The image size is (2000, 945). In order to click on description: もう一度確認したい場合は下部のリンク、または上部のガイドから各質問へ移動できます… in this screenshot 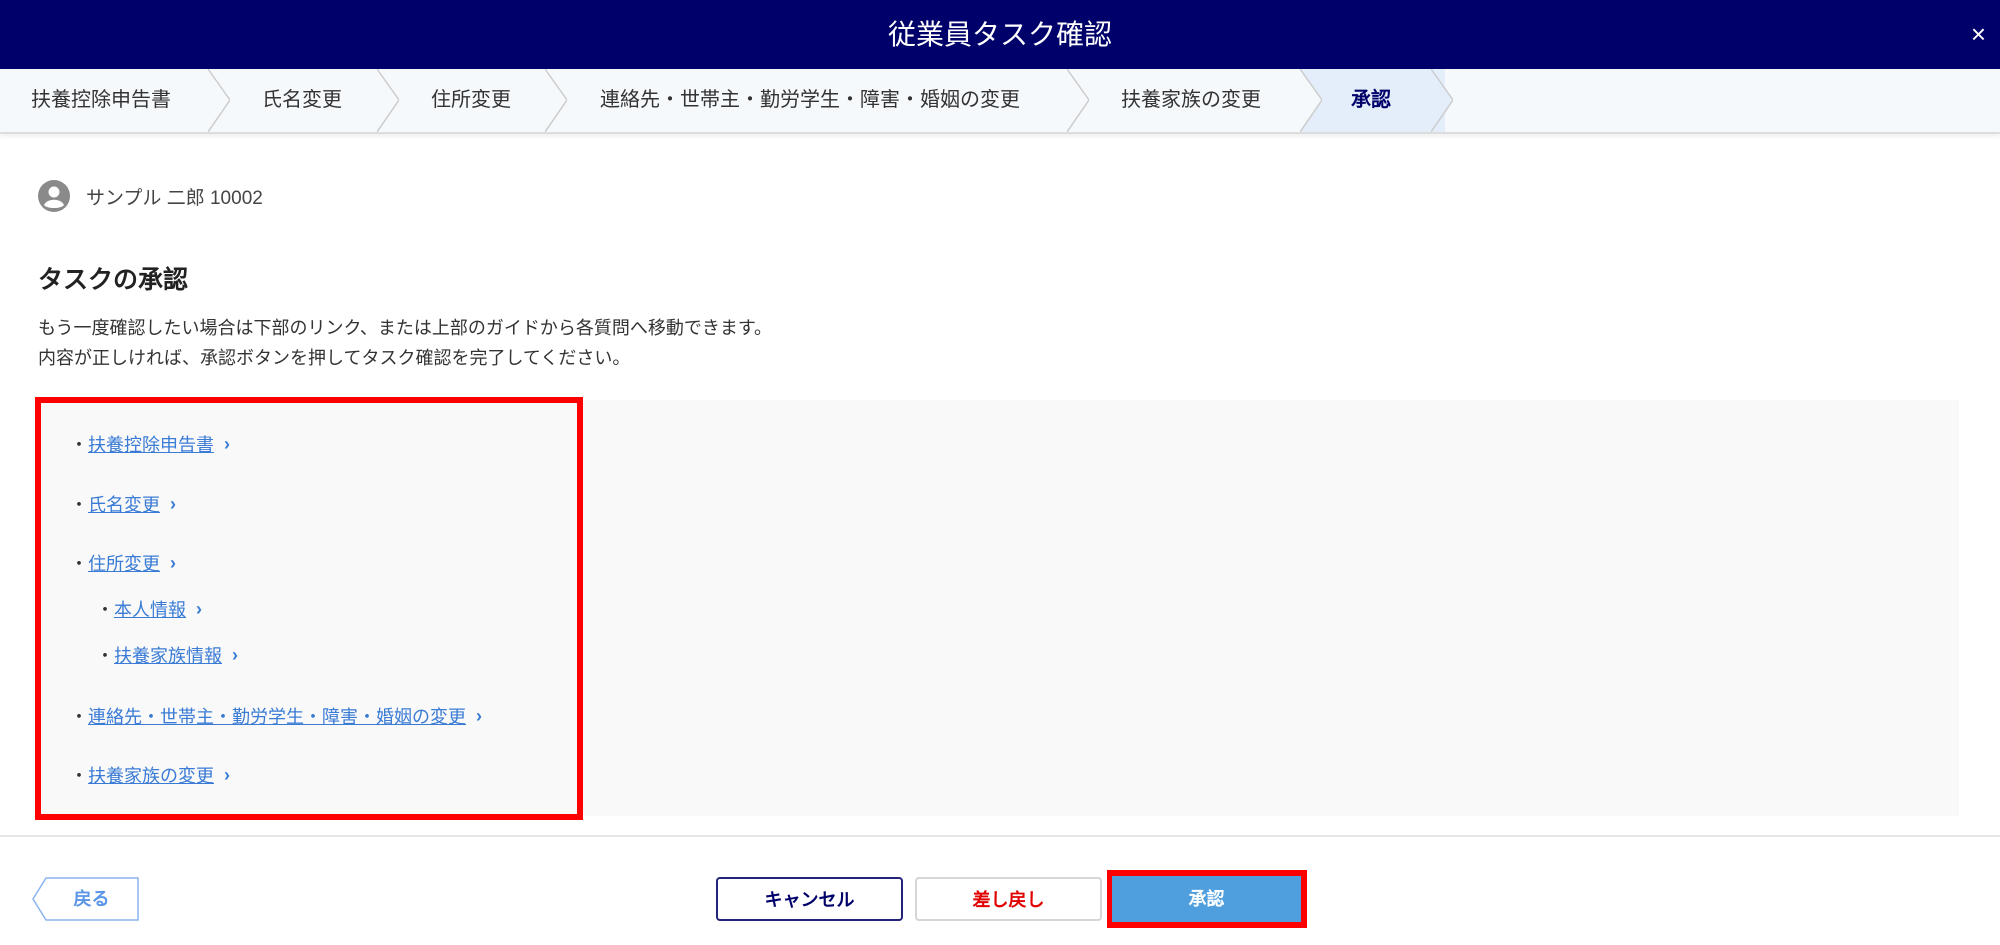, I will do `click(405, 343)`.